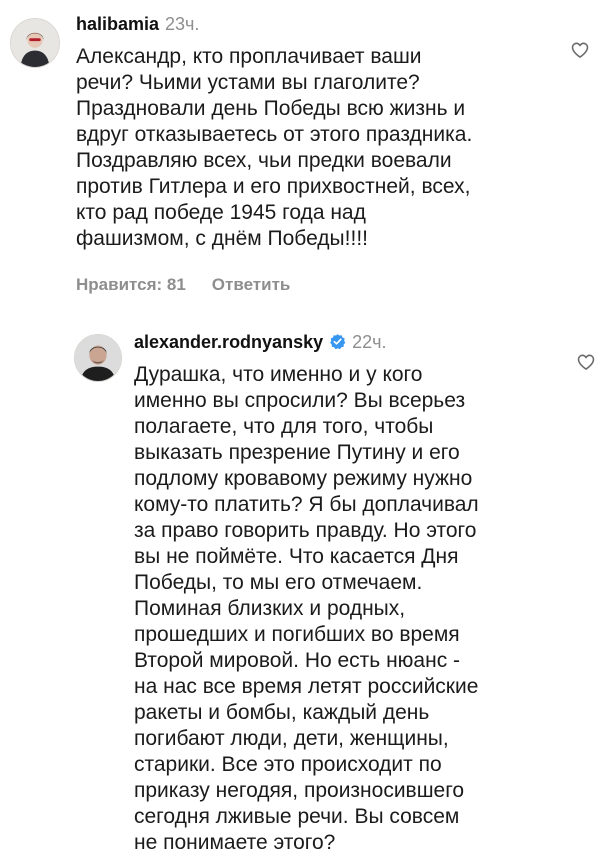  Describe the element at coordinates (182, 24) in the screenshot. I see `timestamp: 23ч.` at that location.